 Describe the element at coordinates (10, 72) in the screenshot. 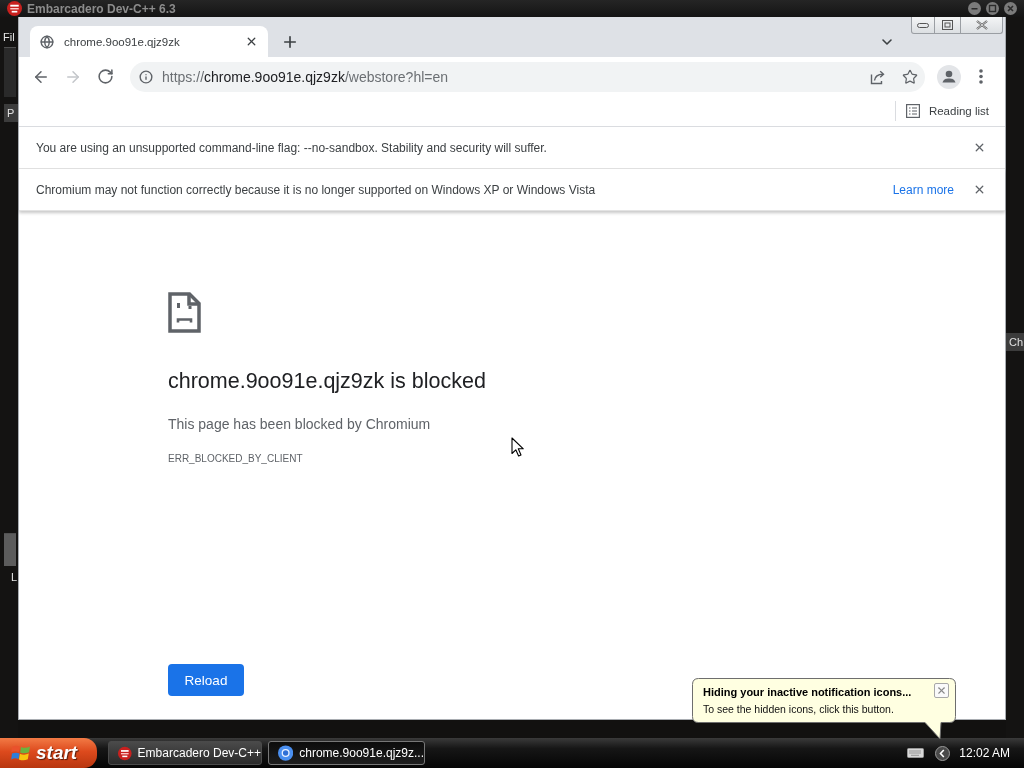

I see `toolbar-drawing` at that location.